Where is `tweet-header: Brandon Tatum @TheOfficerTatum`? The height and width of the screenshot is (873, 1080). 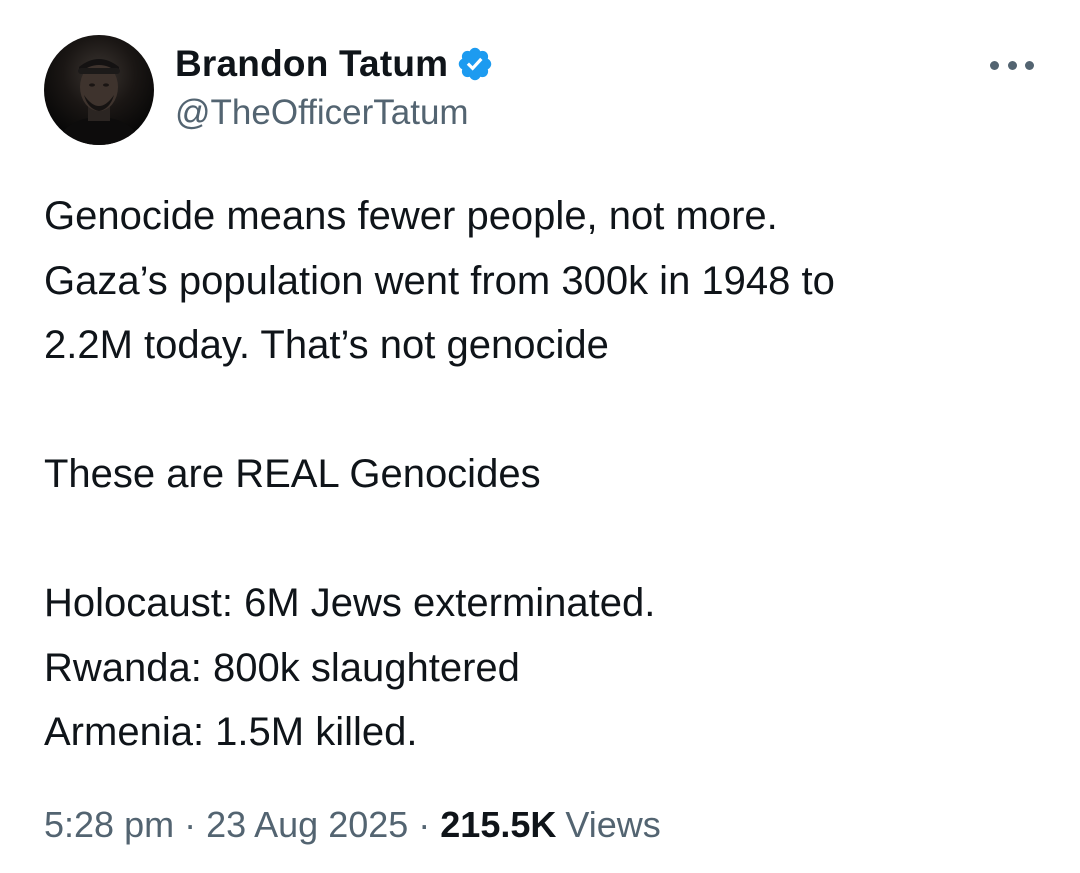 tweet-header: Brandon Tatum @TheOfficerTatum is located at coordinates (544, 90).